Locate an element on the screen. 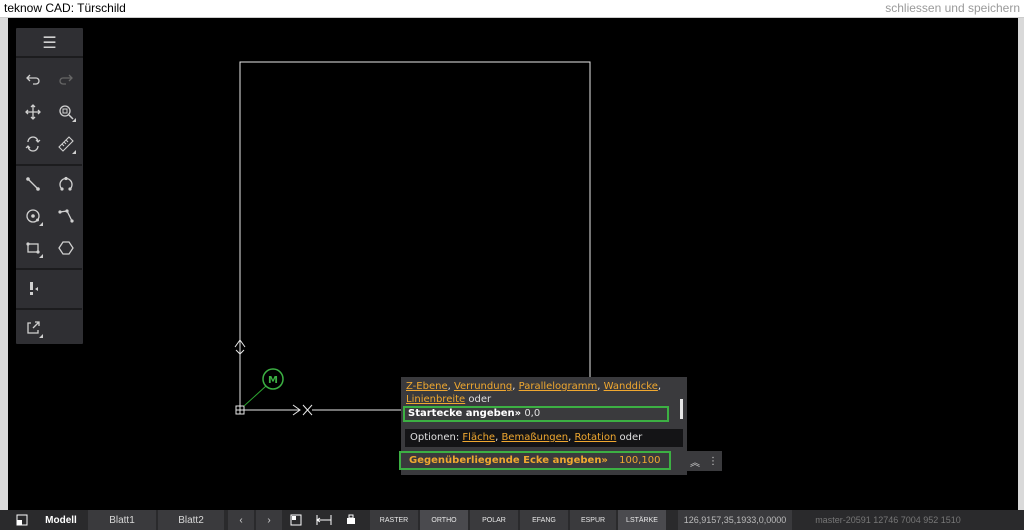 The height and width of the screenshot is (530, 1024). option-z-ebene: Z-Ebene is located at coordinates (427, 386).